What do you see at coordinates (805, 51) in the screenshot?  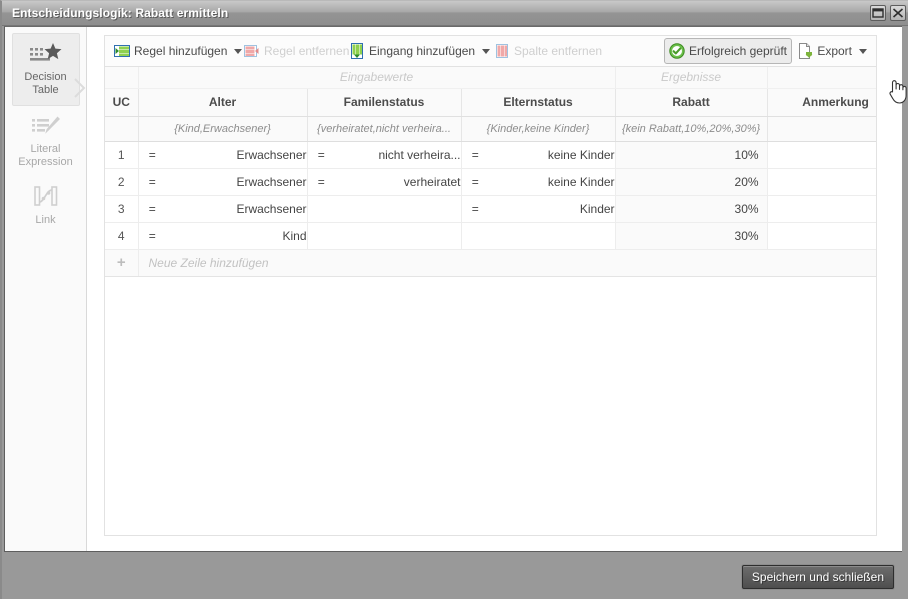 I see `export-icon` at bounding box center [805, 51].